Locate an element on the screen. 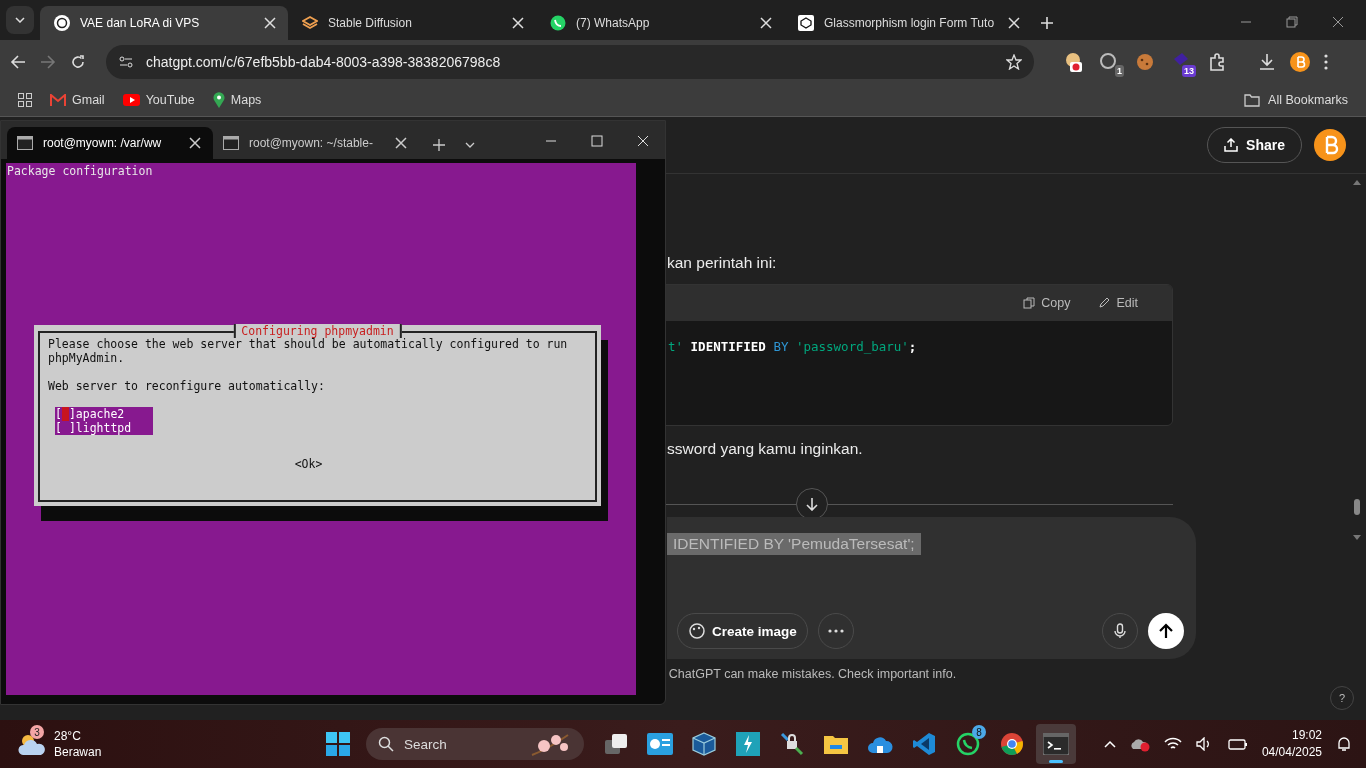 This screenshot has height=768, width=1366. battery-icon is located at coordinates (1237, 744).